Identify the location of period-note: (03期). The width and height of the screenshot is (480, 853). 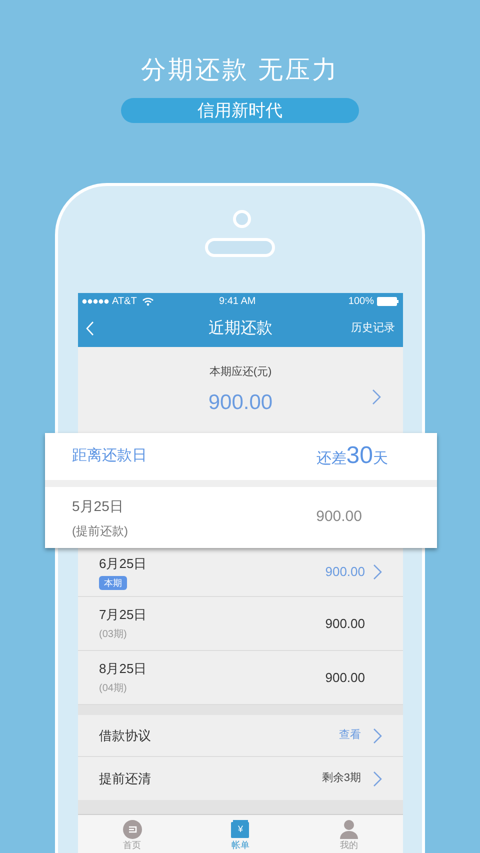
(113, 635).